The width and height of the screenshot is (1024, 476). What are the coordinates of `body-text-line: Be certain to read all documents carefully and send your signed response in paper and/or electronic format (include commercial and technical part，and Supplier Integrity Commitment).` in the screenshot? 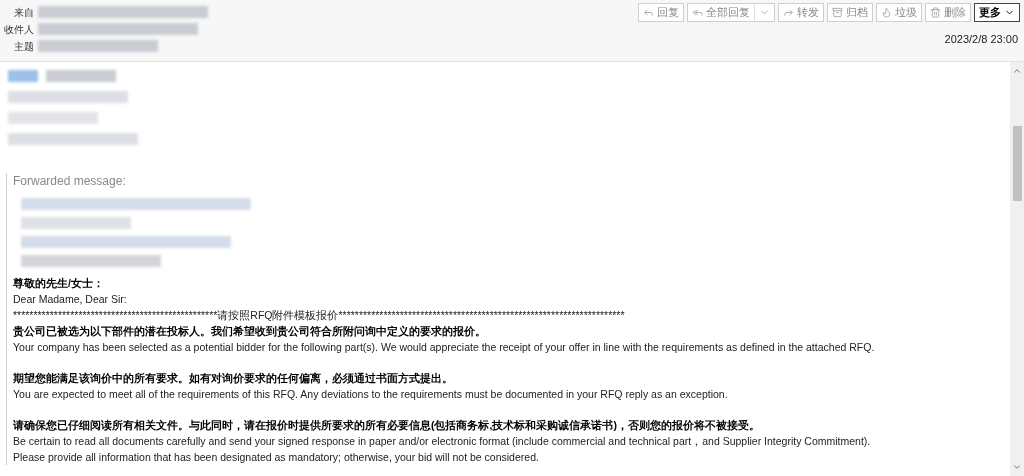 It's located at (442, 441).